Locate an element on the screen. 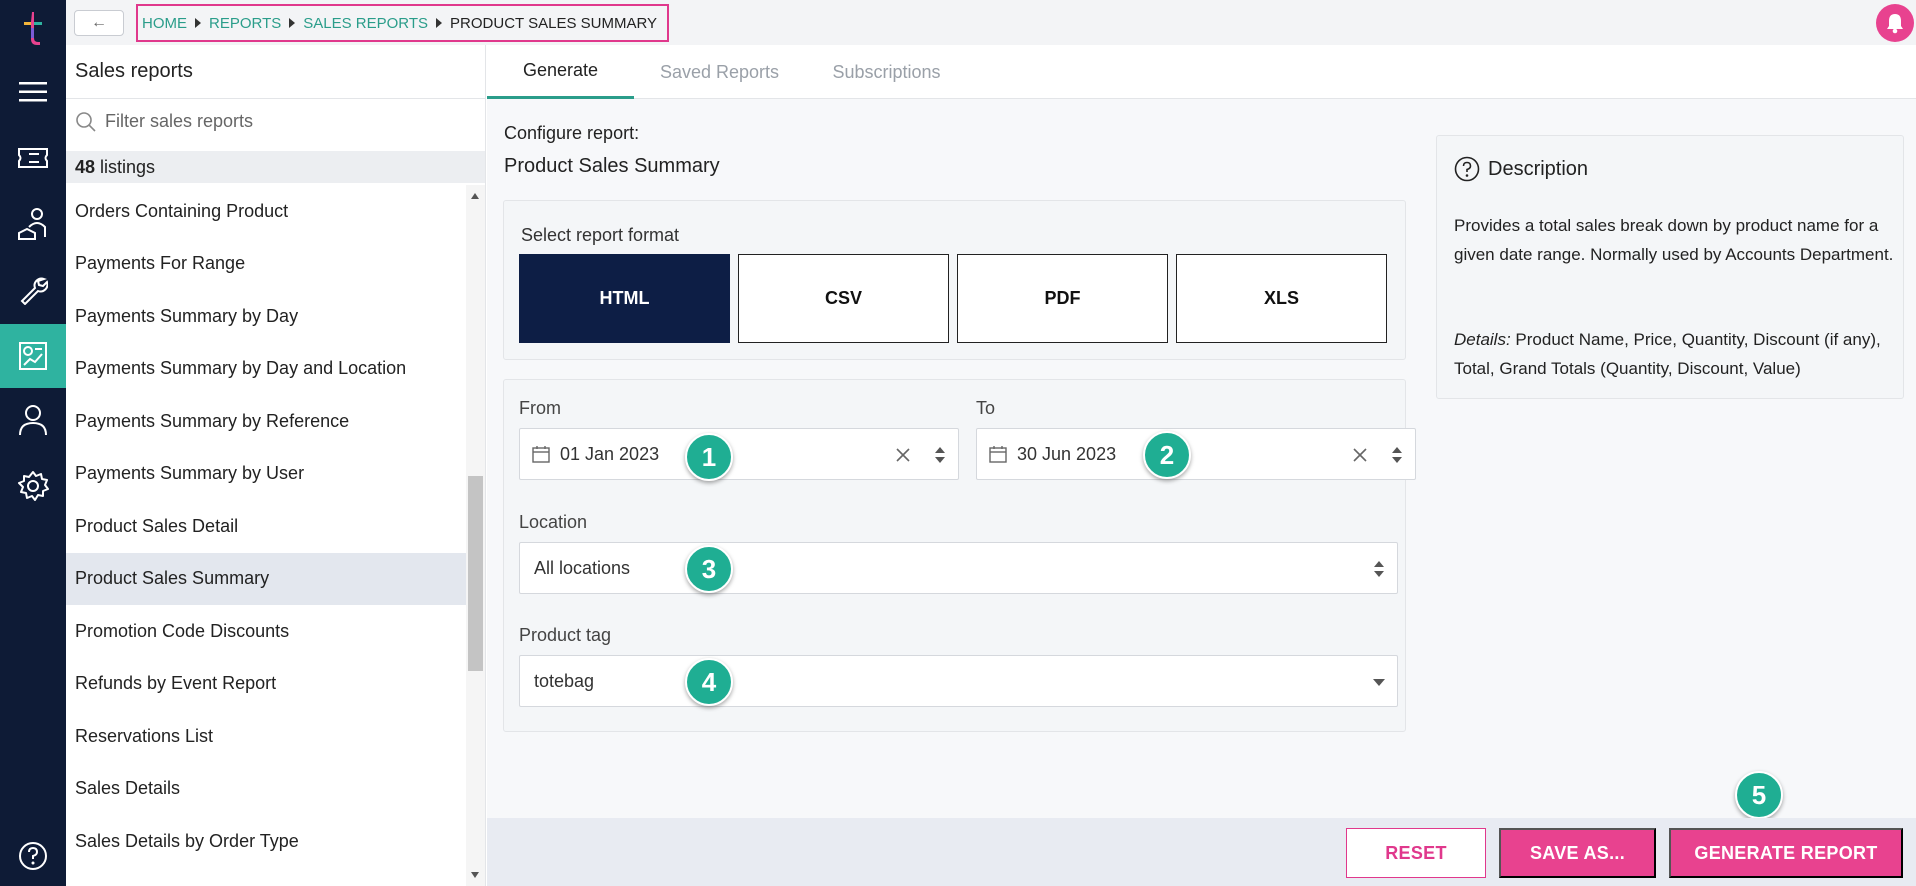 Image resolution: width=1916 pixels, height=886 pixels. format-xls-button: XLS is located at coordinates (1281, 298).